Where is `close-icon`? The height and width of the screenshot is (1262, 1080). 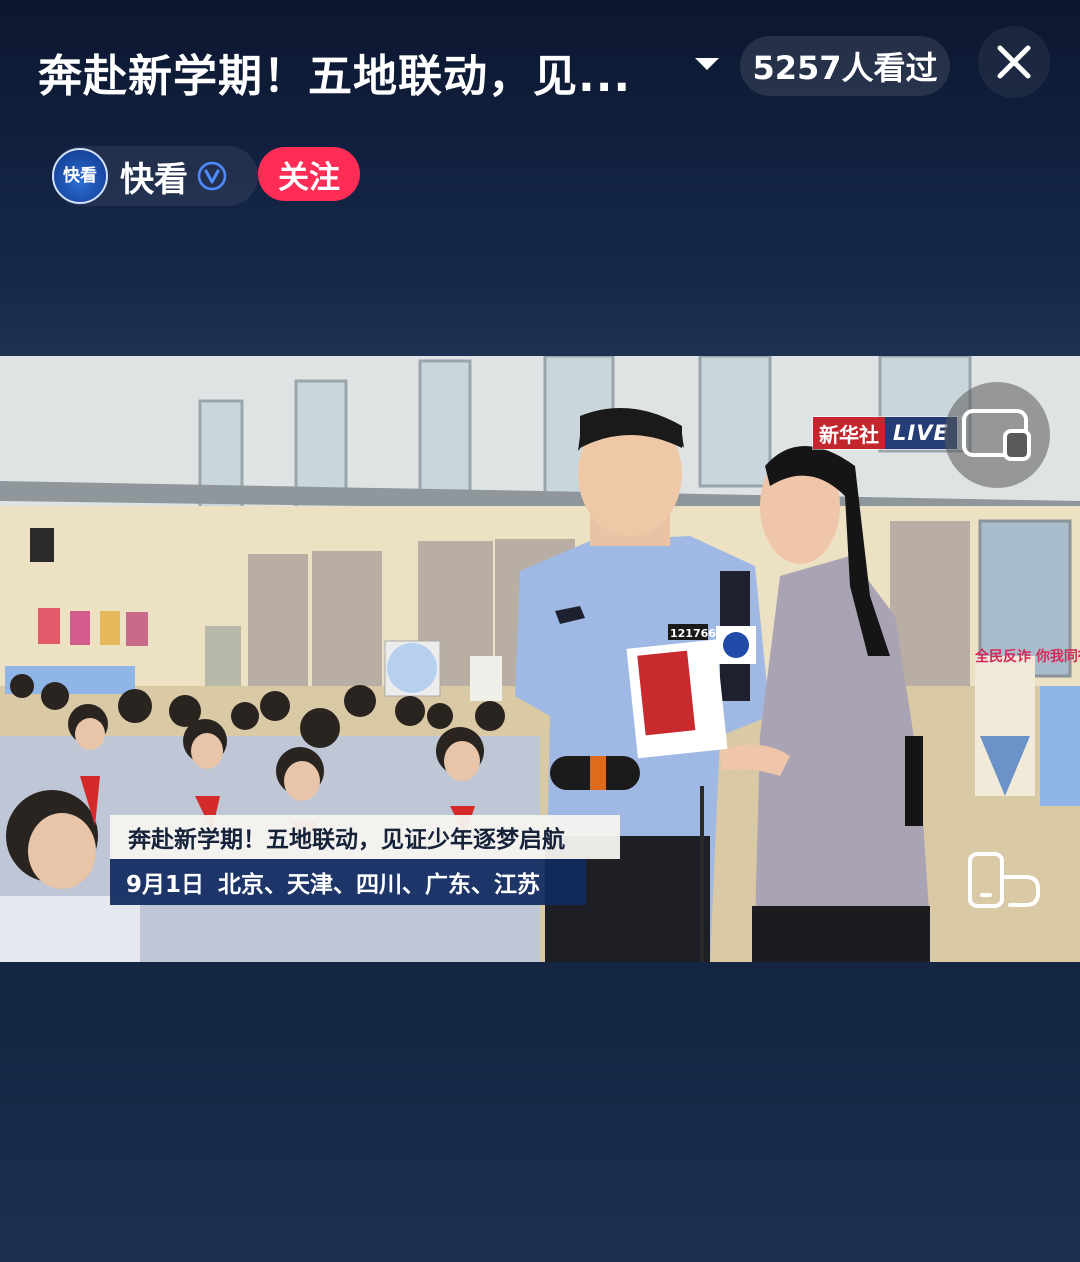
close-icon is located at coordinates (1014, 62).